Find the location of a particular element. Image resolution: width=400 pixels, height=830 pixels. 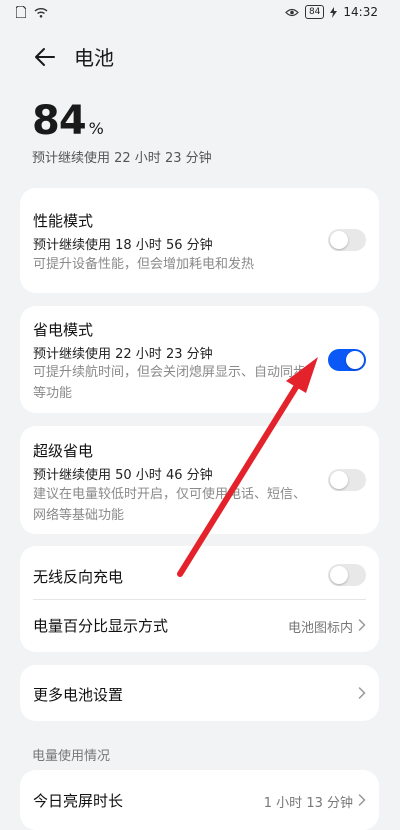

eye-icon is located at coordinates (292, 12).